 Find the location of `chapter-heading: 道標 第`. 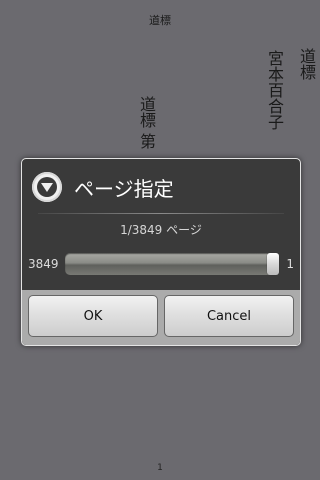

chapter-heading: 道標 第 is located at coordinates (146, 123).